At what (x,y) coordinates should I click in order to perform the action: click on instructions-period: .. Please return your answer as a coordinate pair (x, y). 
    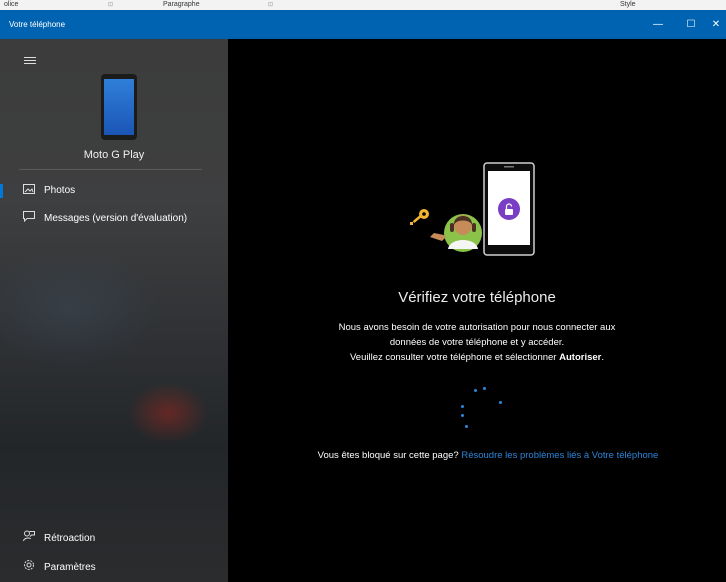
    Looking at the image, I should click on (602, 357).